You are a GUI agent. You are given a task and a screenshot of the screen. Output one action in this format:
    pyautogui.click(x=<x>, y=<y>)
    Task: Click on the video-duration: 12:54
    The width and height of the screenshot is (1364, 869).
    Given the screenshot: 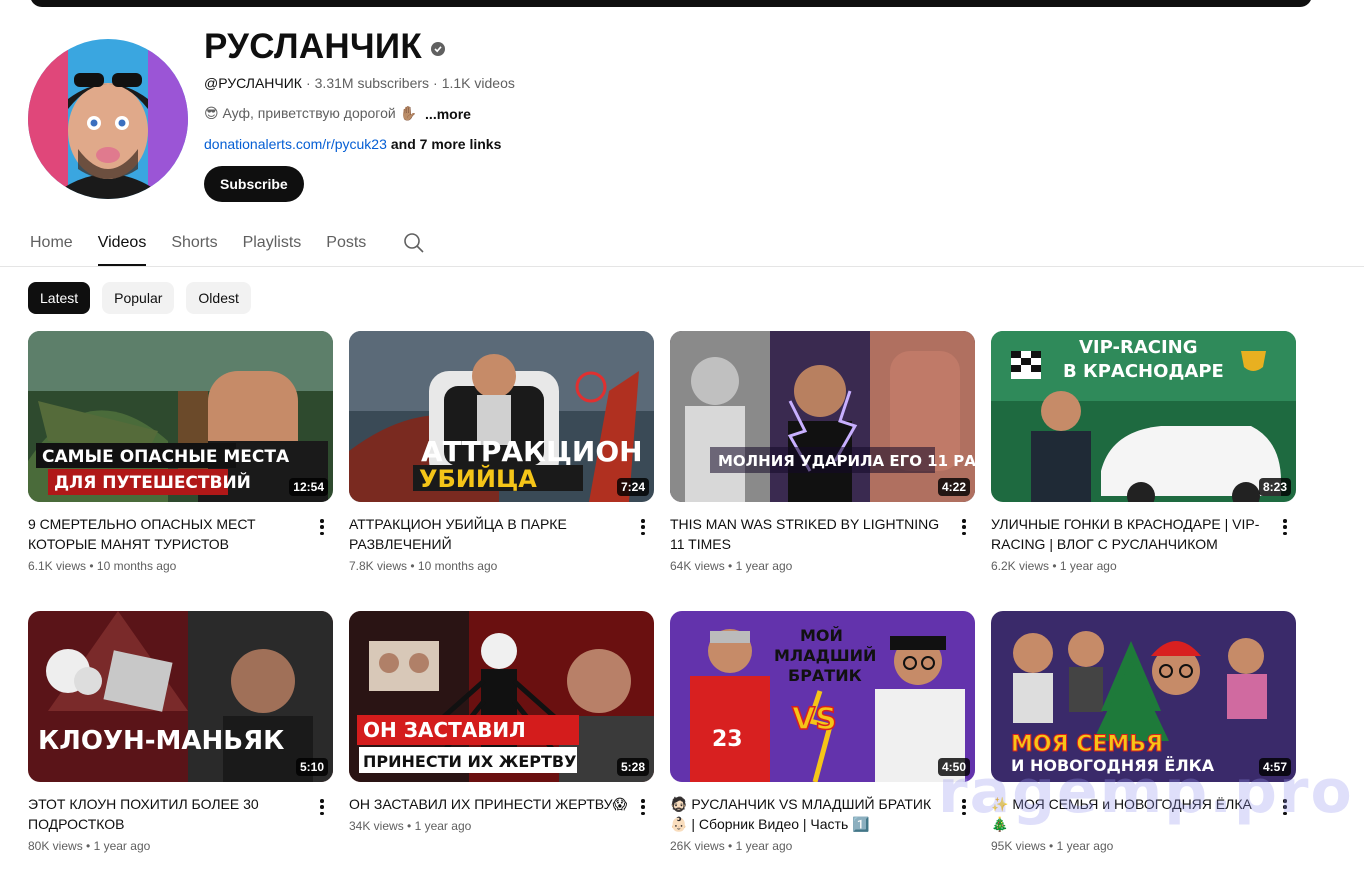 What is the action you would take?
    pyautogui.click(x=308, y=487)
    